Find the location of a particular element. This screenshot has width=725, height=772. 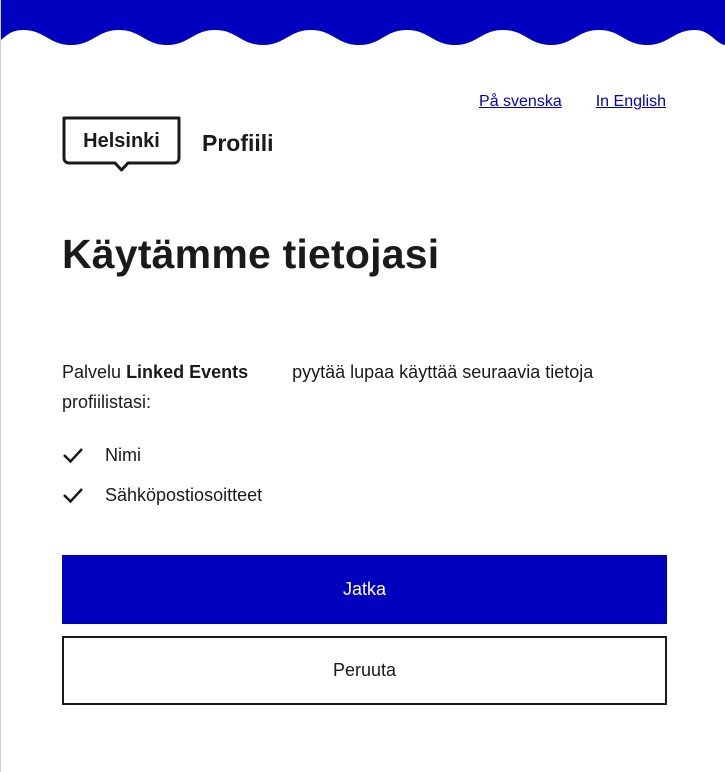

client-name: Linked Events is located at coordinates (187, 372).